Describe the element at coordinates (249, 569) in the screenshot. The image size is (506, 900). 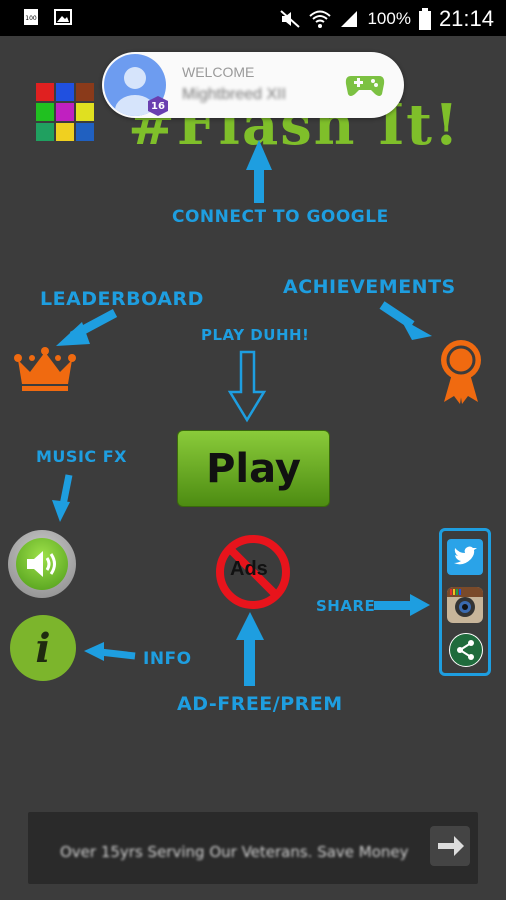
I see `no-ads-label: Ads` at that location.